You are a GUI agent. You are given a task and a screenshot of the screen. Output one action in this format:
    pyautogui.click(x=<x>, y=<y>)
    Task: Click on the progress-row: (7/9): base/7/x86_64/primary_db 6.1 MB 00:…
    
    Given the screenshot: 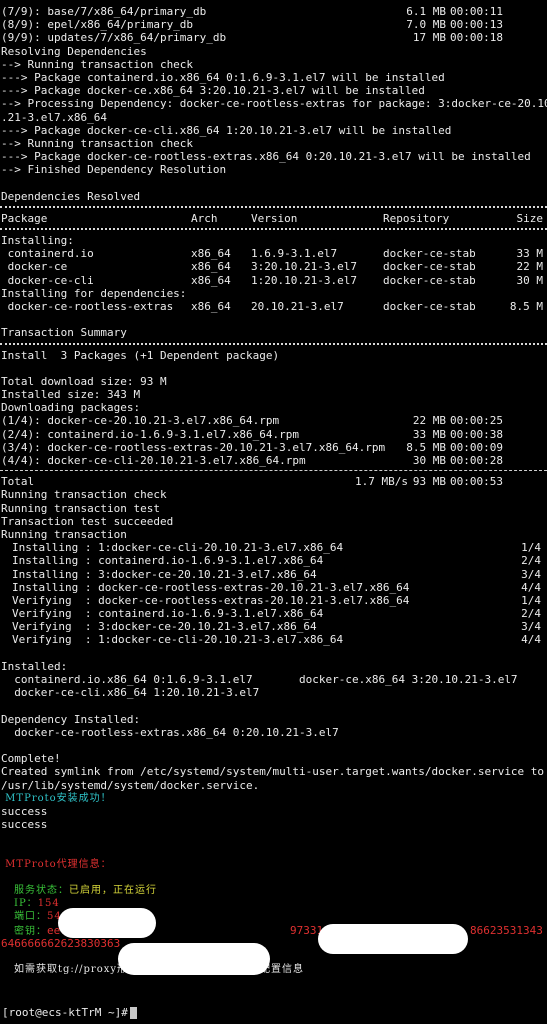 What is the action you would take?
    pyautogui.click(x=273, y=11)
    